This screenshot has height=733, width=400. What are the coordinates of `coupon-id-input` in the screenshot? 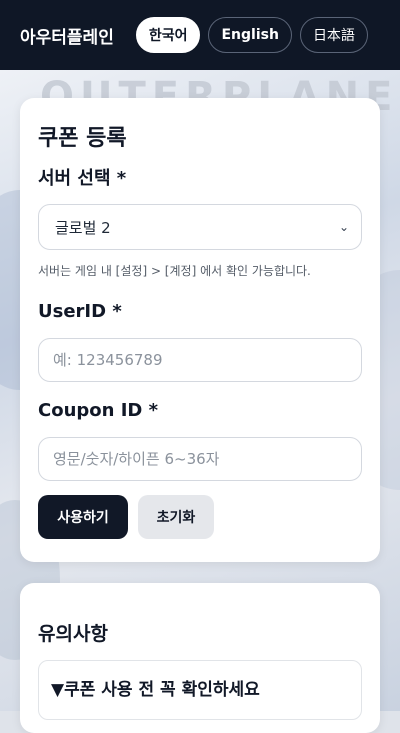 It's located at (200, 459).